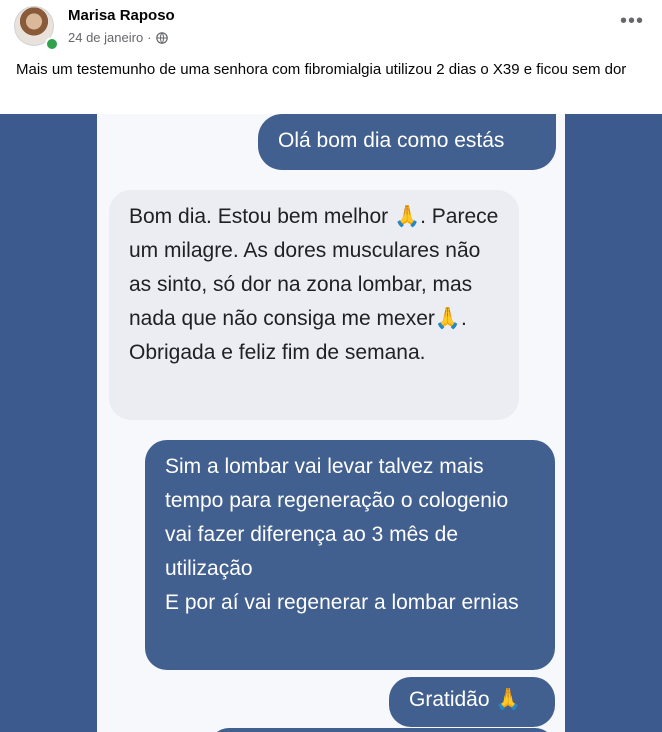 This screenshot has height=732, width=662. What do you see at coordinates (52, 44) in the screenshot?
I see `online-status-icon` at bounding box center [52, 44].